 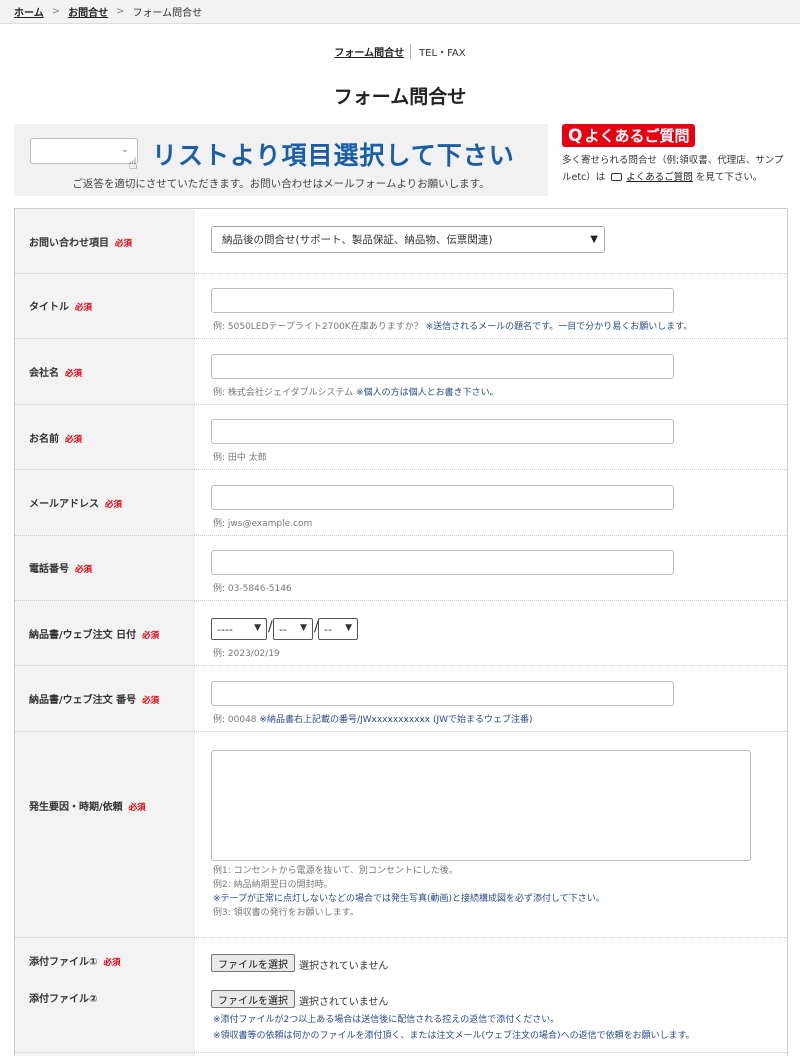 What do you see at coordinates (61, 307) in the screenshot?
I see `field-label: タイトル 必須` at bounding box center [61, 307].